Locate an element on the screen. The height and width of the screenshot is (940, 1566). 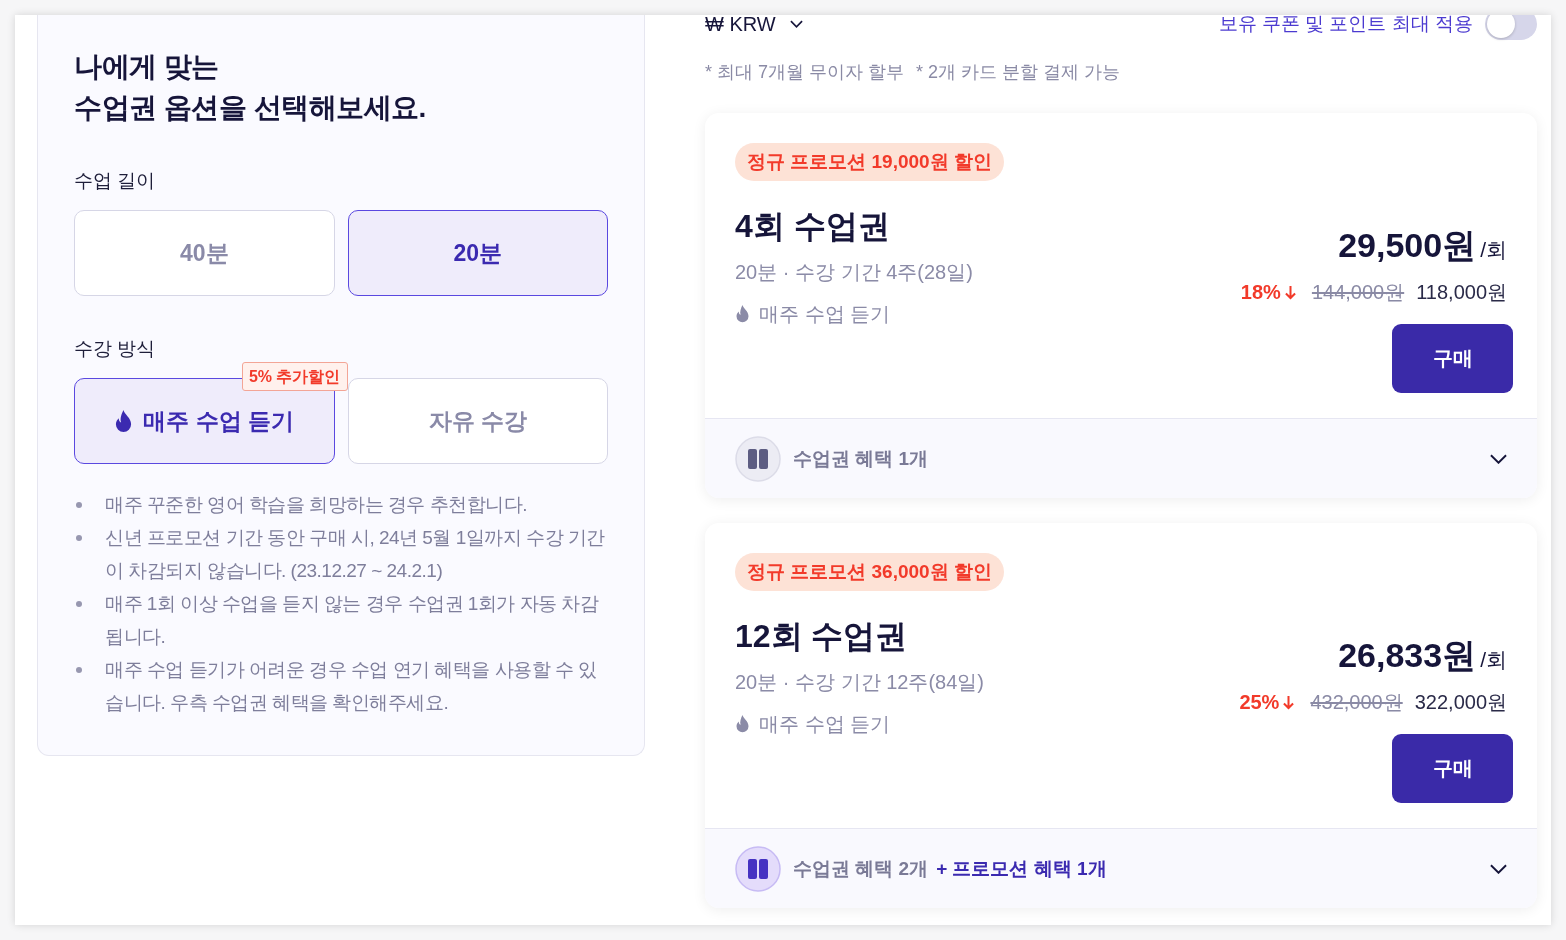
original-price: 144,000원 is located at coordinates (1358, 292).